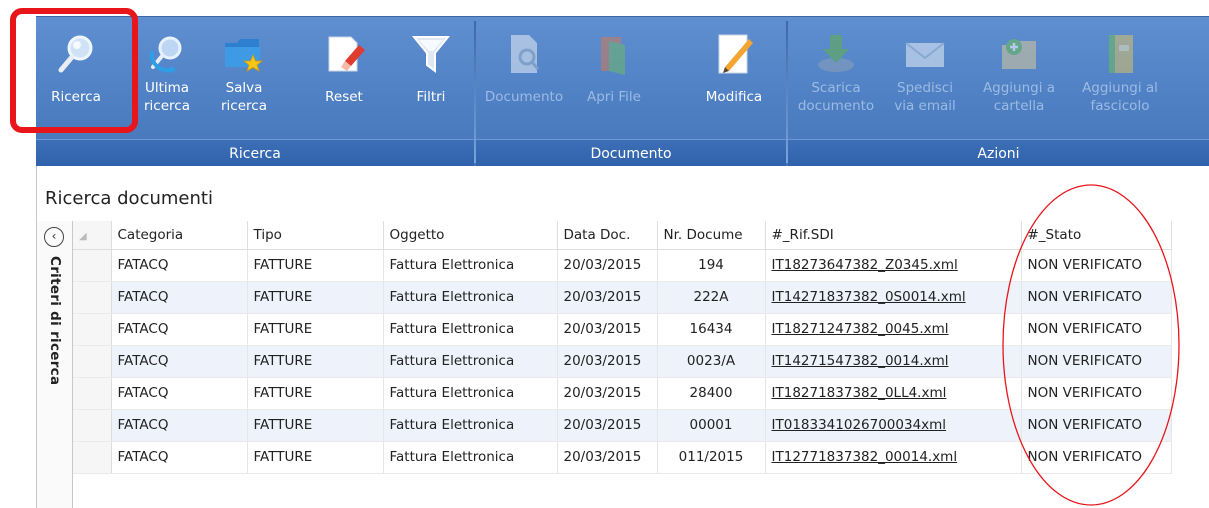 This screenshot has width=1209, height=508. I want to click on cell-rif-sdi: IT12771837382_00014.xml, so click(893, 457).